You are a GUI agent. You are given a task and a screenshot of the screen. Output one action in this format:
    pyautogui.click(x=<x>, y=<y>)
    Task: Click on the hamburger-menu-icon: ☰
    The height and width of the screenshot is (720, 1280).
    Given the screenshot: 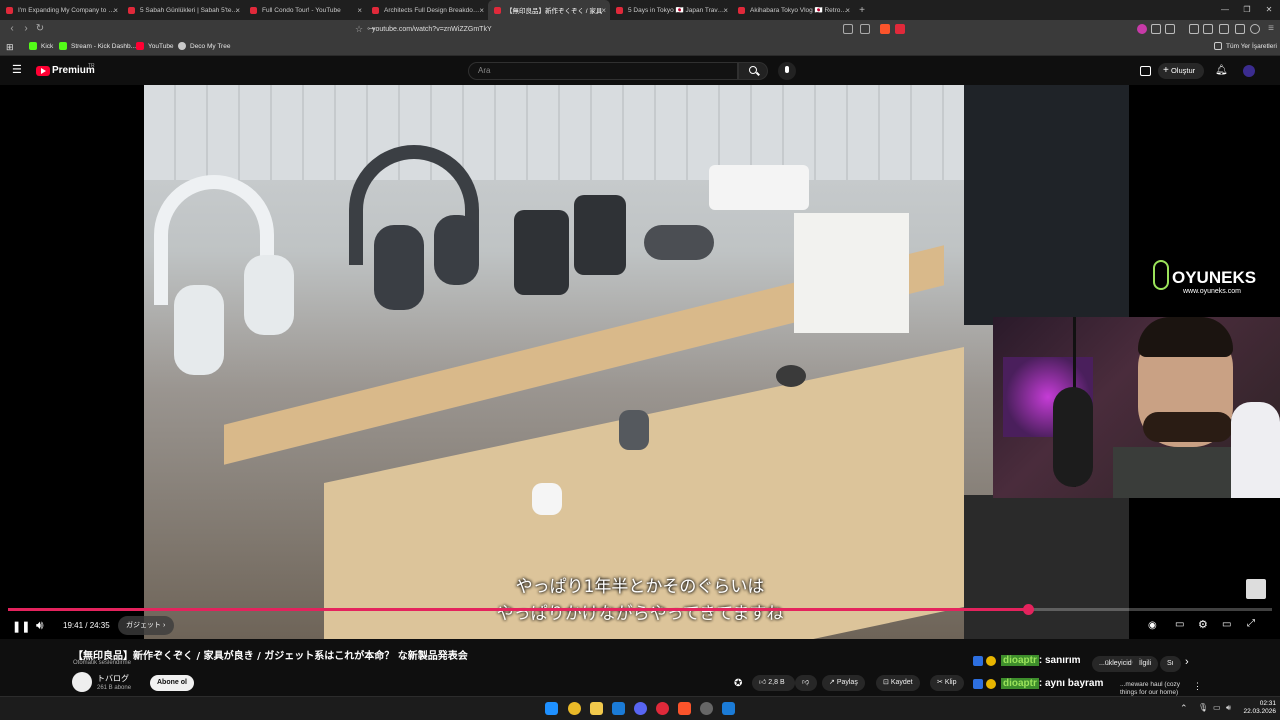 What is the action you would take?
    pyautogui.click(x=17, y=70)
    